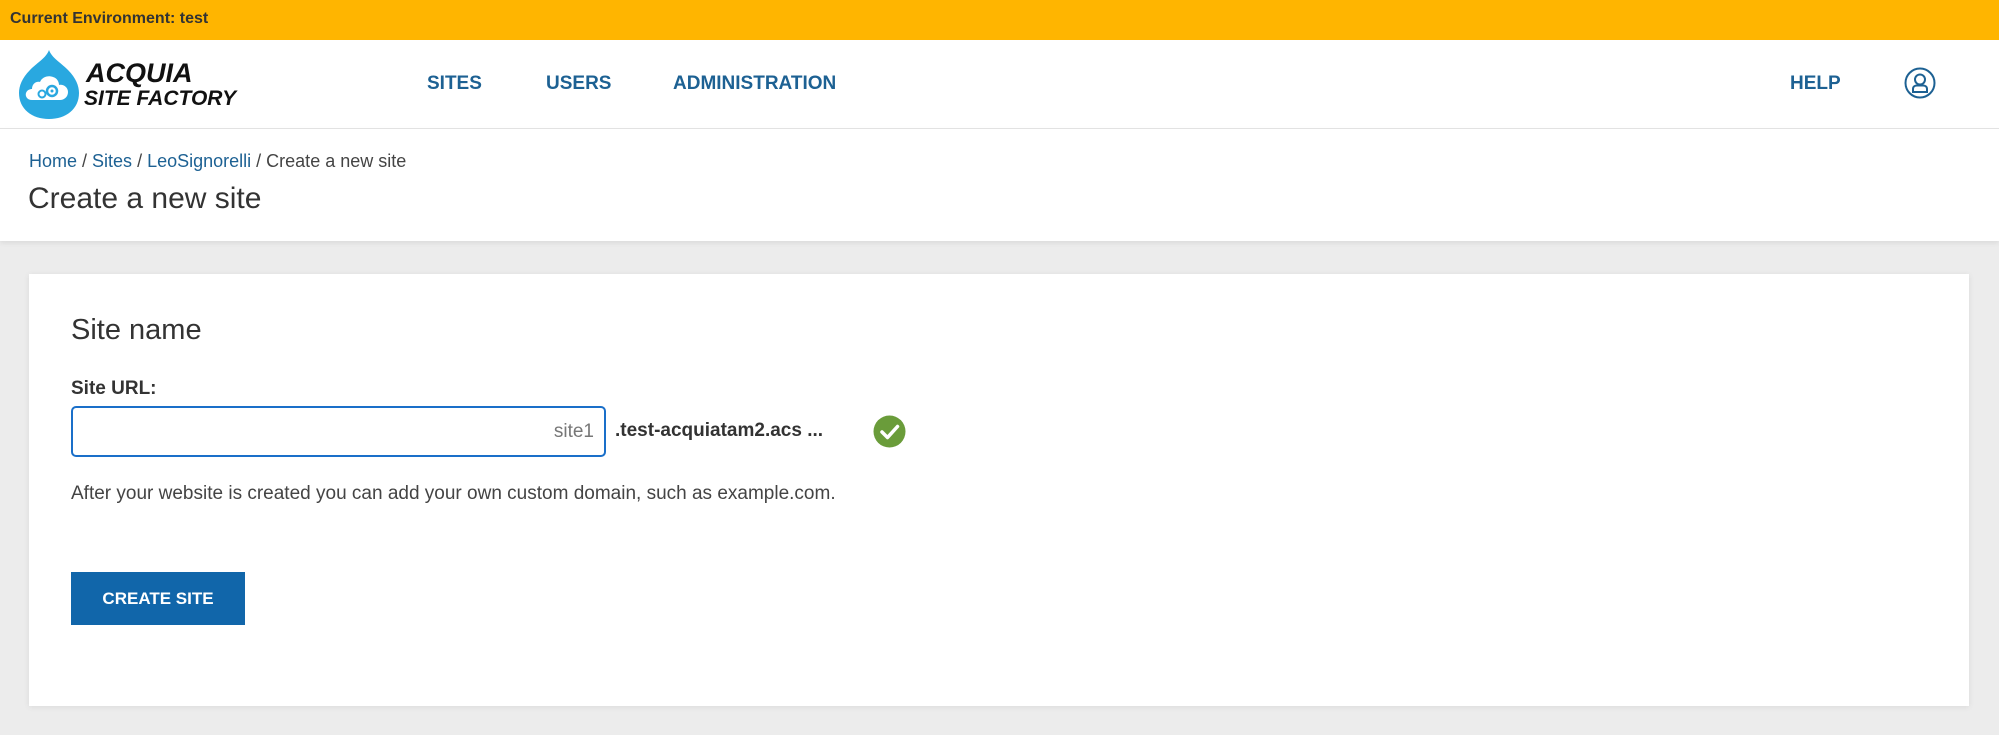 The height and width of the screenshot is (735, 1999). What do you see at coordinates (109, 18) in the screenshot?
I see `environment-label: Current Environment: test` at bounding box center [109, 18].